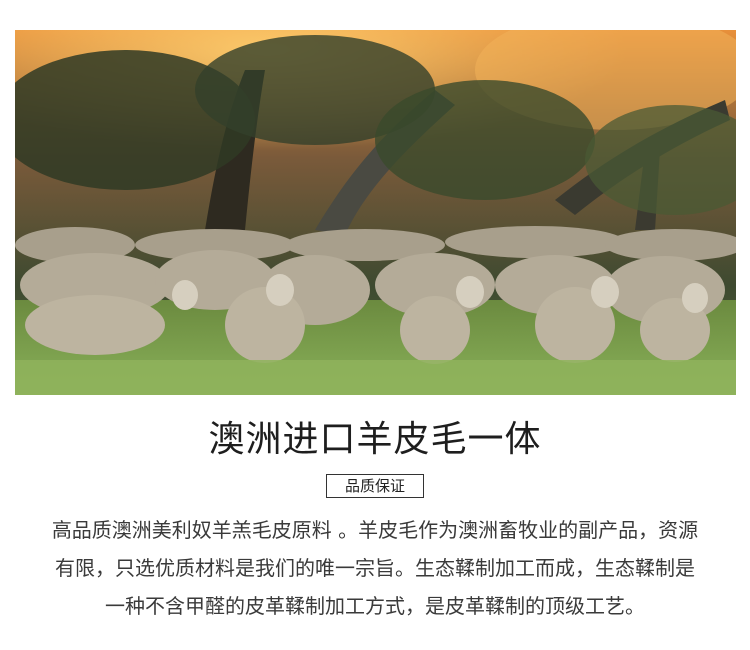 Image resolution: width=750 pixels, height=650 pixels. Describe the element at coordinates (375, 486) in the screenshot. I see `quality-badge: 品质保证` at that location.